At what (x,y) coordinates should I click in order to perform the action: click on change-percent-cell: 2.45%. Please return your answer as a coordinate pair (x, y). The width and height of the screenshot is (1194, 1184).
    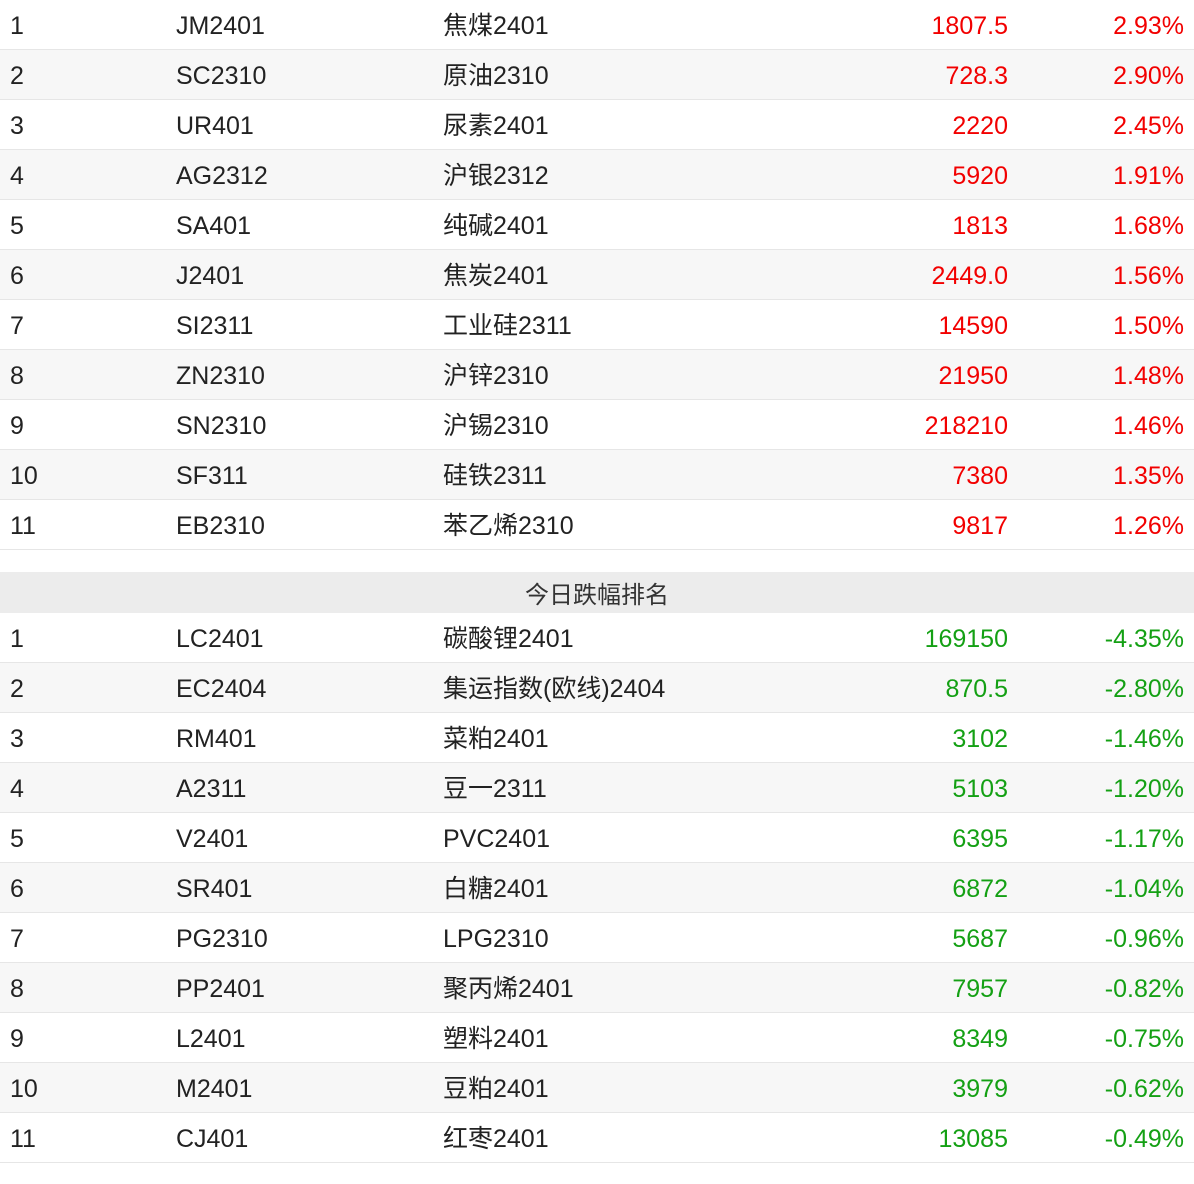
    Looking at the image, I should click on (1148, 126).